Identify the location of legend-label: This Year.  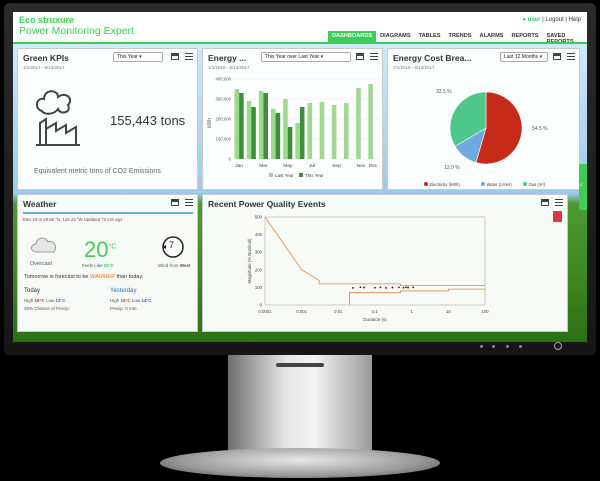
(314, 175).